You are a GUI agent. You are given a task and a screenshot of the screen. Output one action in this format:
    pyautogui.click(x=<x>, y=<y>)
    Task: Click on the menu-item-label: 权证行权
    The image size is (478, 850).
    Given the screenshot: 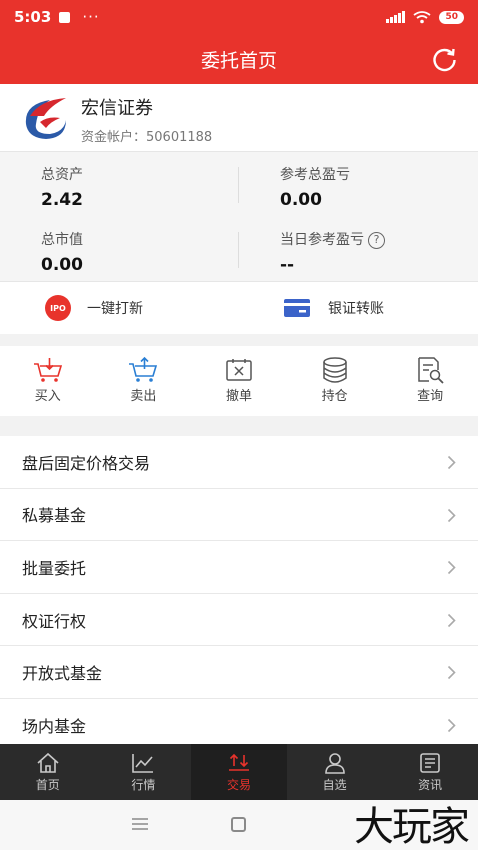 What is the action you would take?
    pyautogui.click(x=54, y=621)
    